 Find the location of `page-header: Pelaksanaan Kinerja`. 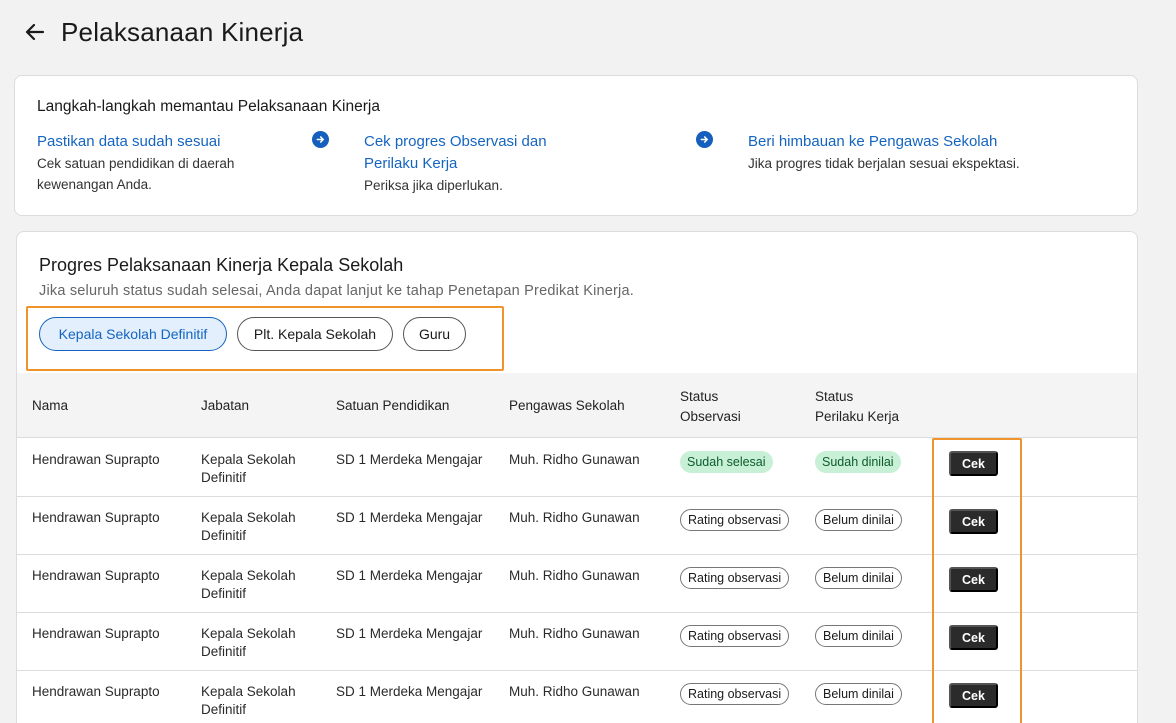

page-header: Pelaksanaan Kinerja is located at coordinates (162, 32).